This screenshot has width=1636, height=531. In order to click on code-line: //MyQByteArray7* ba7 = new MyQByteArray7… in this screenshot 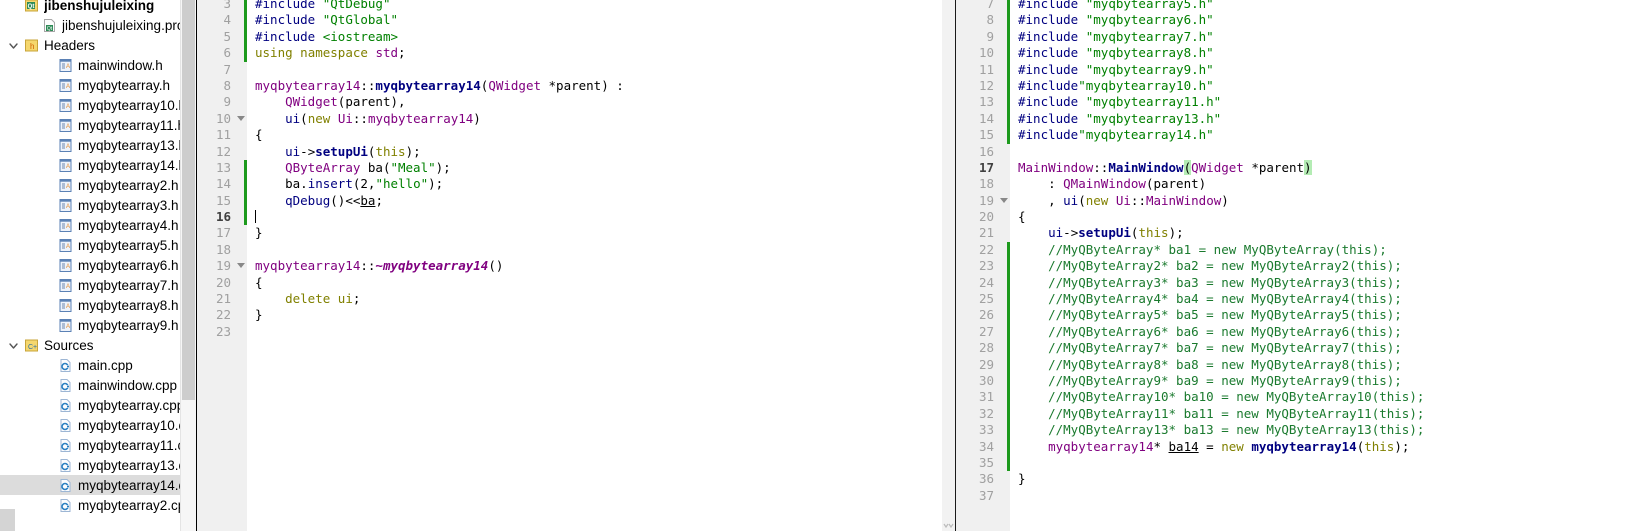, I will do `click(1314, 348)`.